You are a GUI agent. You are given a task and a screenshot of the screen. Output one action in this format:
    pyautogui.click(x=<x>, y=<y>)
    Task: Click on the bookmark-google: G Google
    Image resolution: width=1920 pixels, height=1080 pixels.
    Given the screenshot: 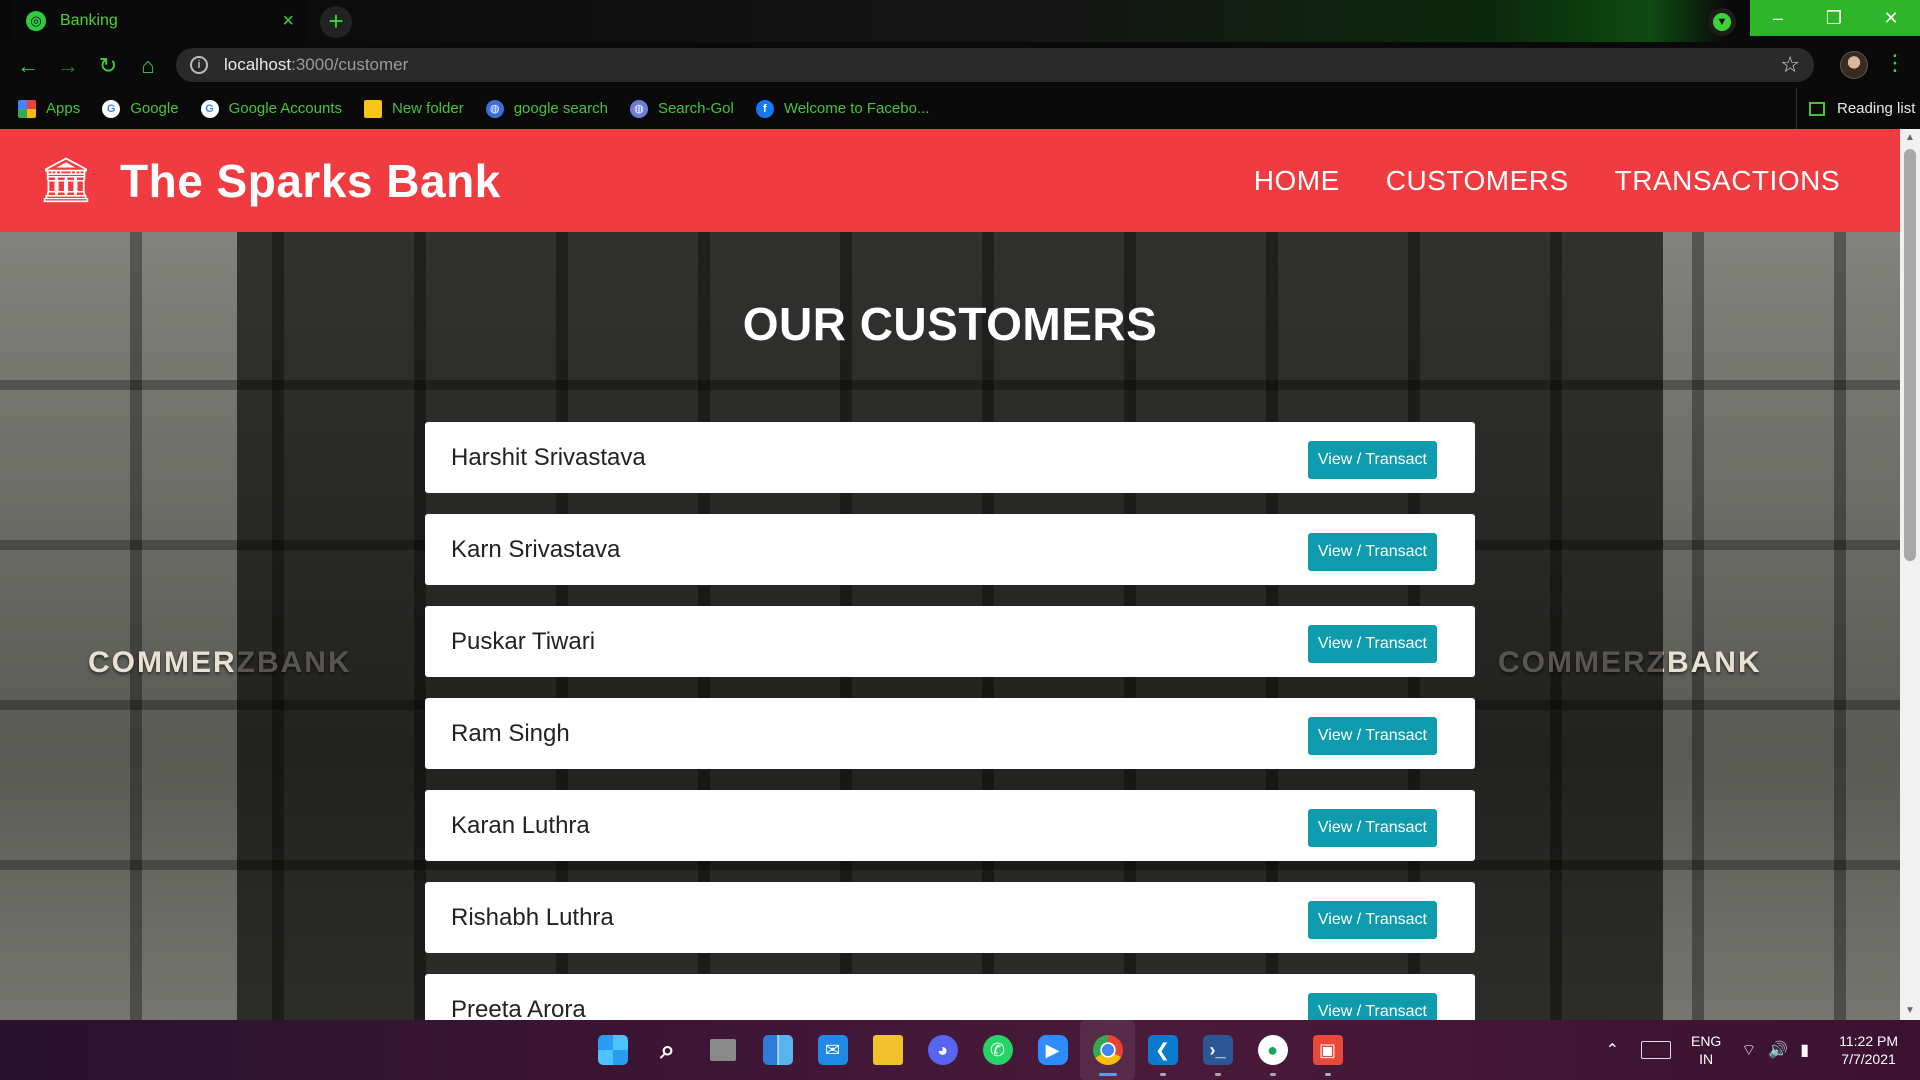 What is the action you would take?
    pyautogui.click(x=140, y=108)
    